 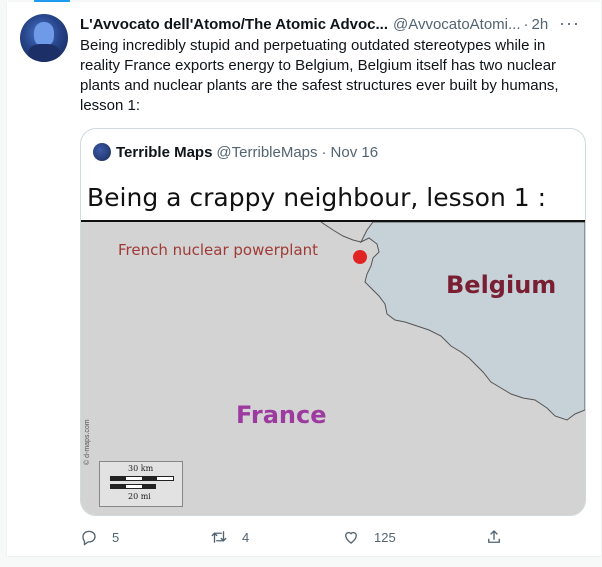 What do you see at coordinates (229, 537) in the screenshot?
I see `retweet-button: 4` at bounding box center [229, 537].